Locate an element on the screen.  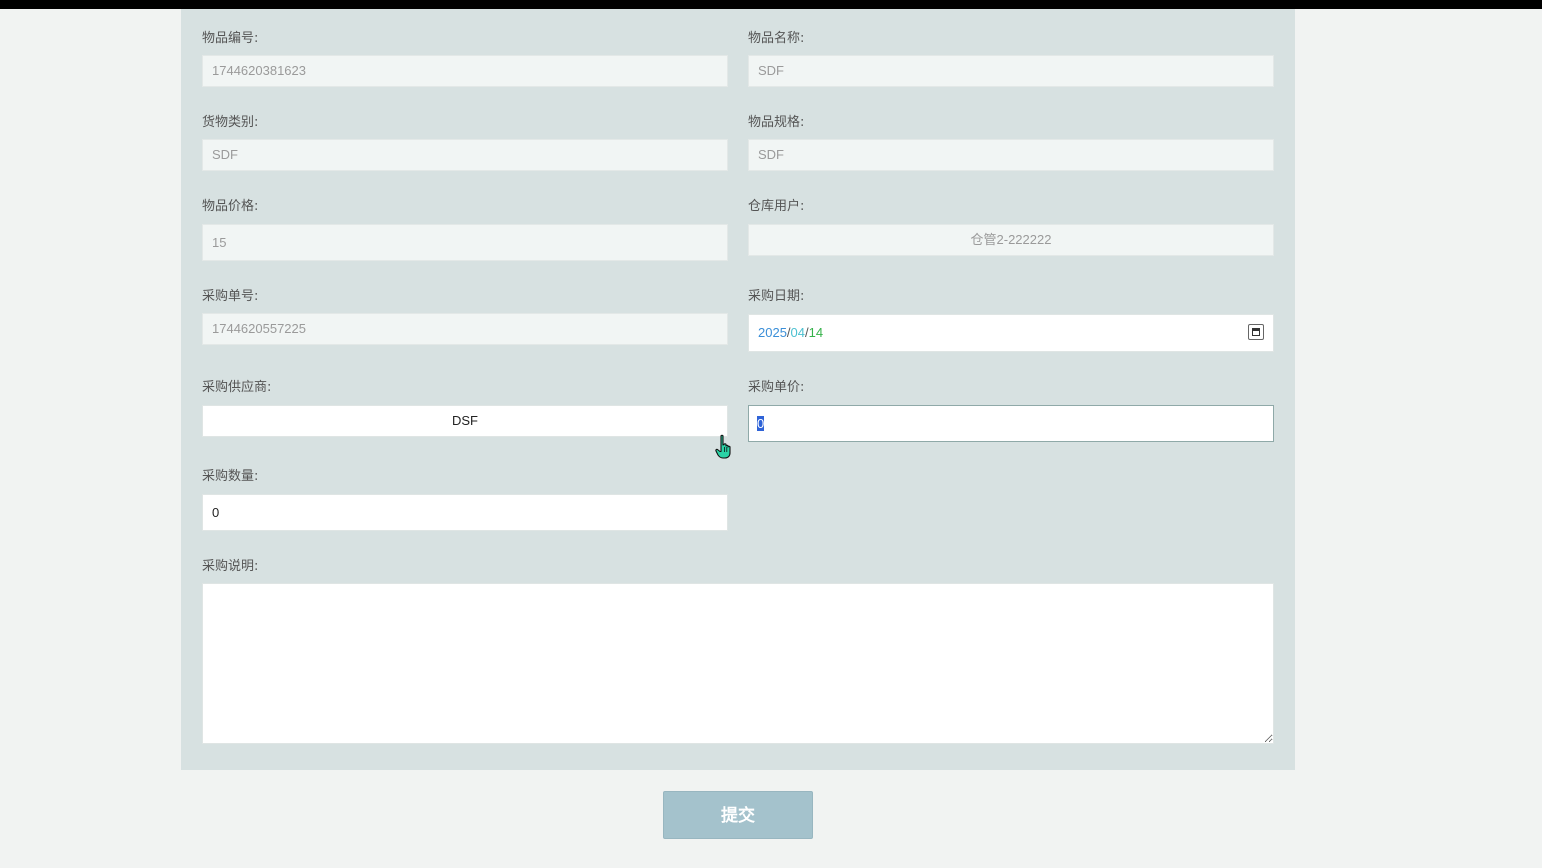
spec-field: SDF is located at coordinates (1011, 155).